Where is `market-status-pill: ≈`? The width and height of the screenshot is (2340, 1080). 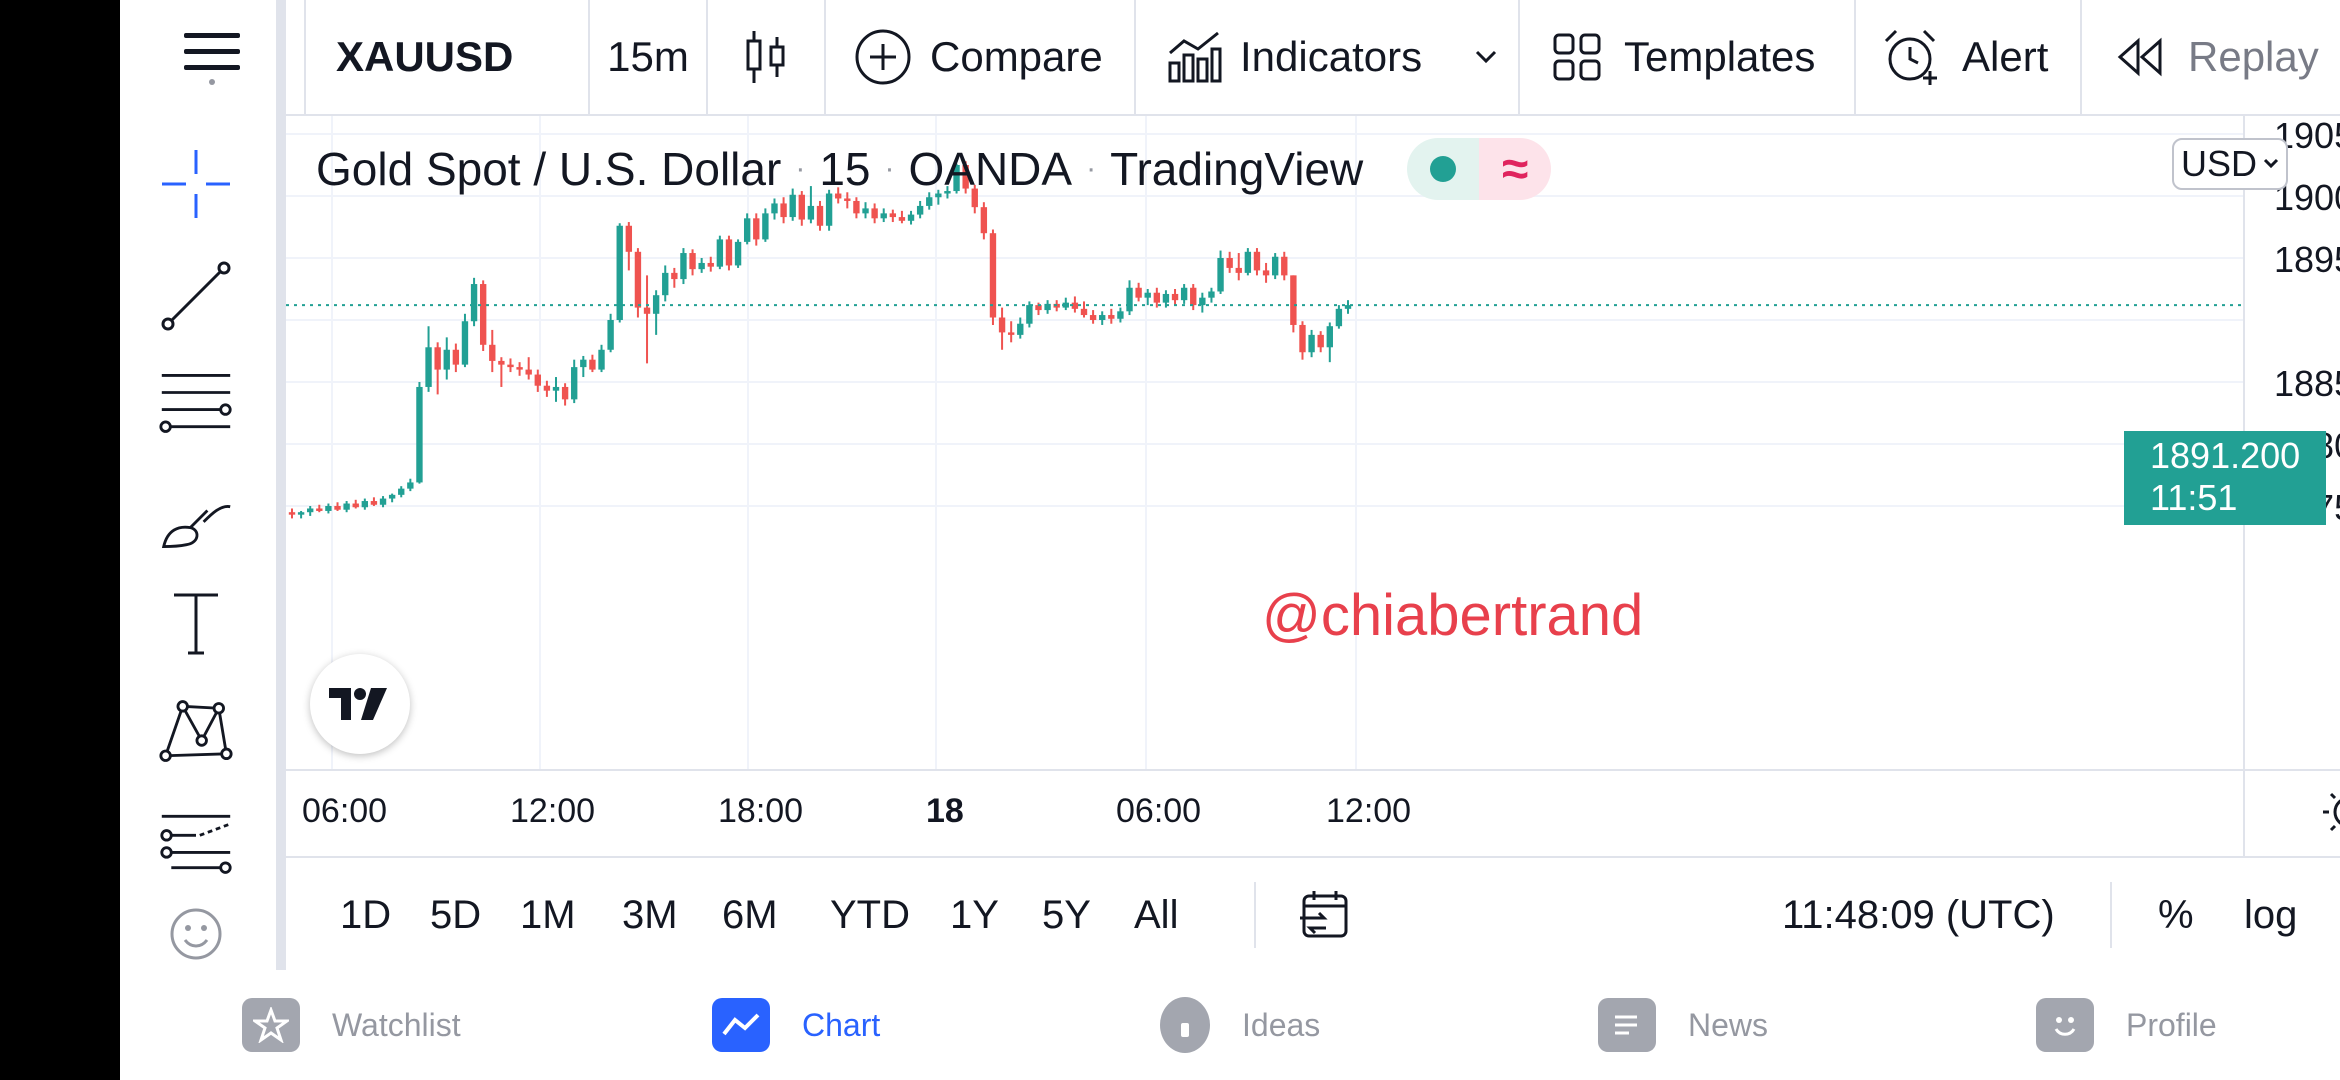
market-status-pill: ≈ is located at coordinates (1479, 169).